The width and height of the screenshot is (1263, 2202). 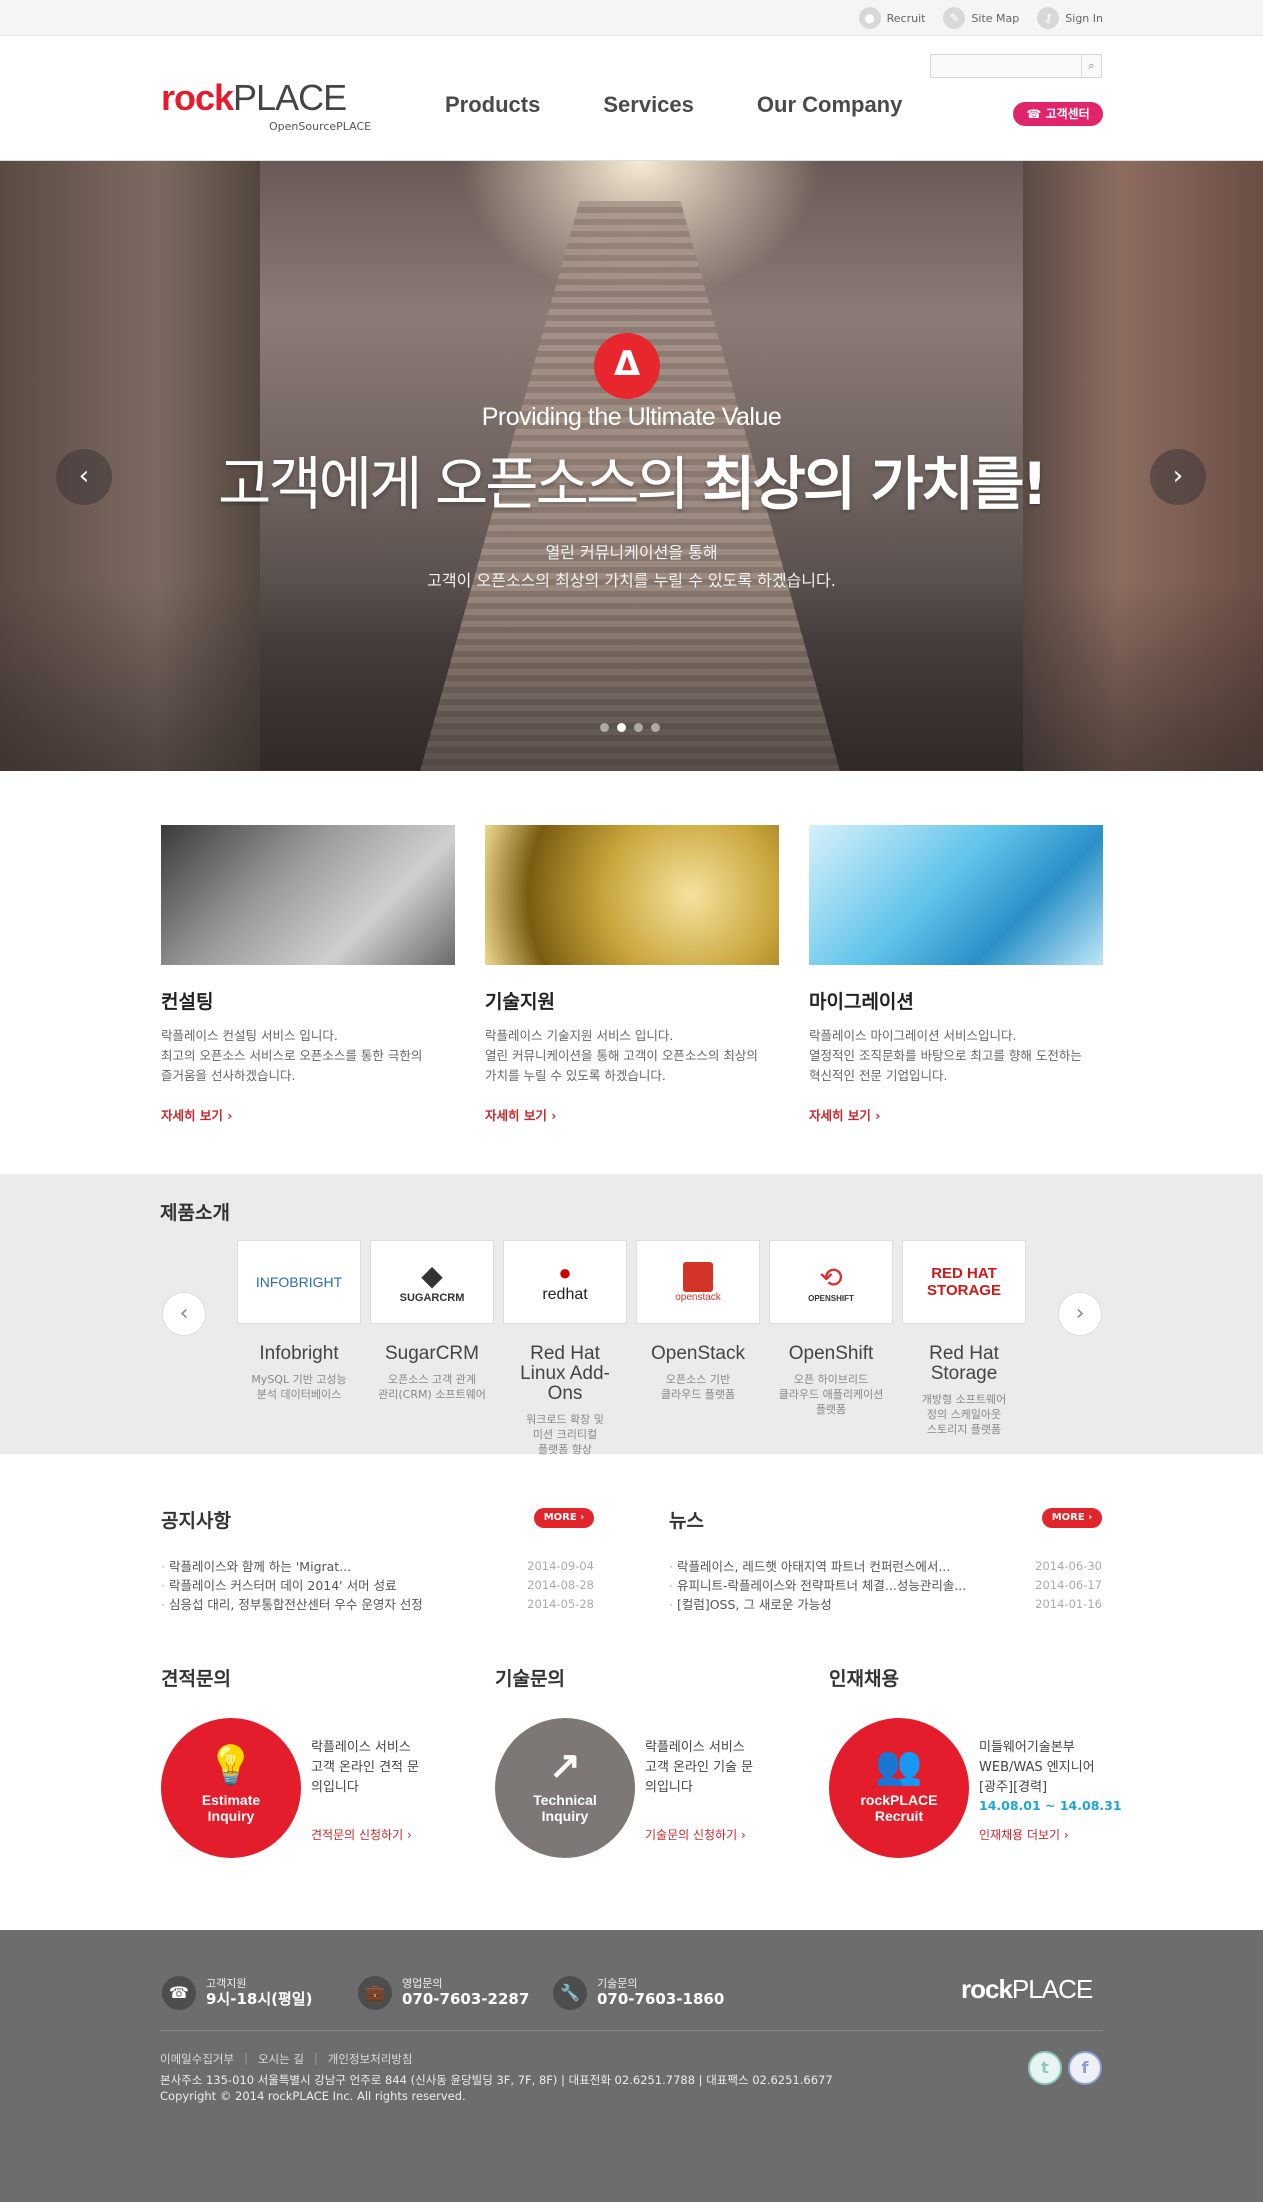 I want to click on utility-links: ● Recruit ✎ Site Map ⚷ Sign In, so click(x=980, y=18).